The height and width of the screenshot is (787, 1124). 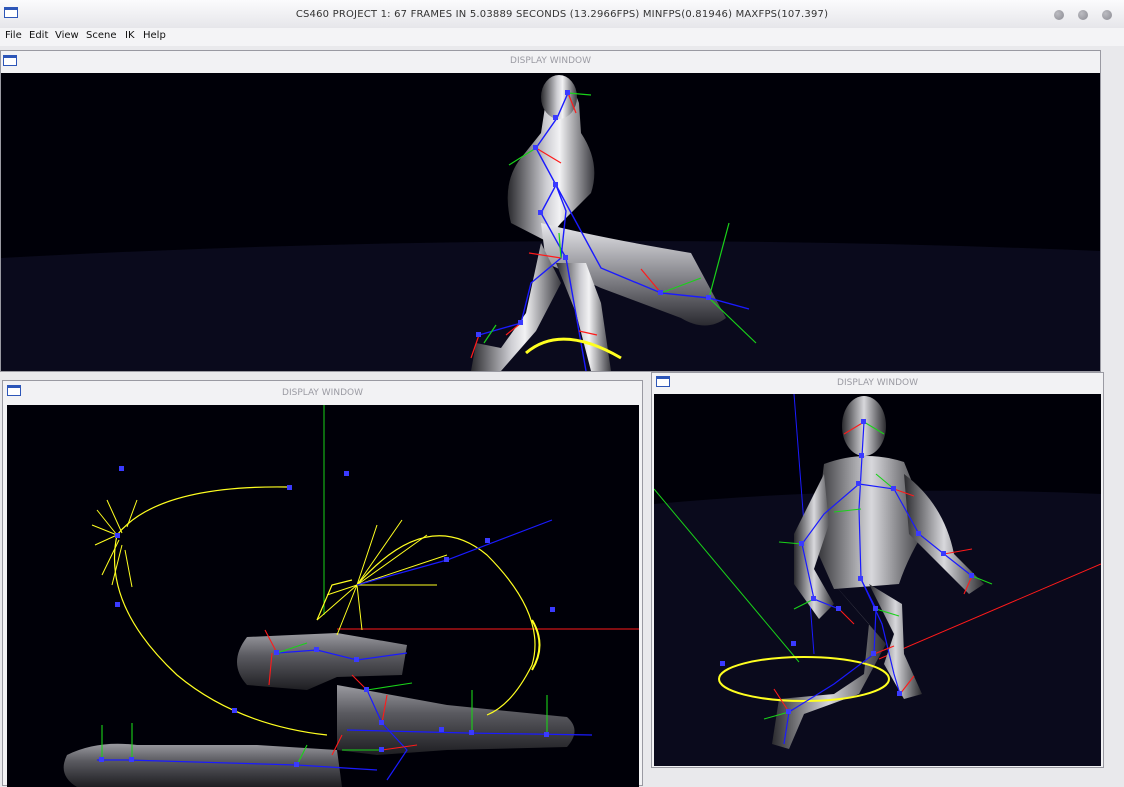 What do you see at coordinates (322, 661) in the screenshot?
I see `upper-body-mesh` at bounding box center [322, 661].